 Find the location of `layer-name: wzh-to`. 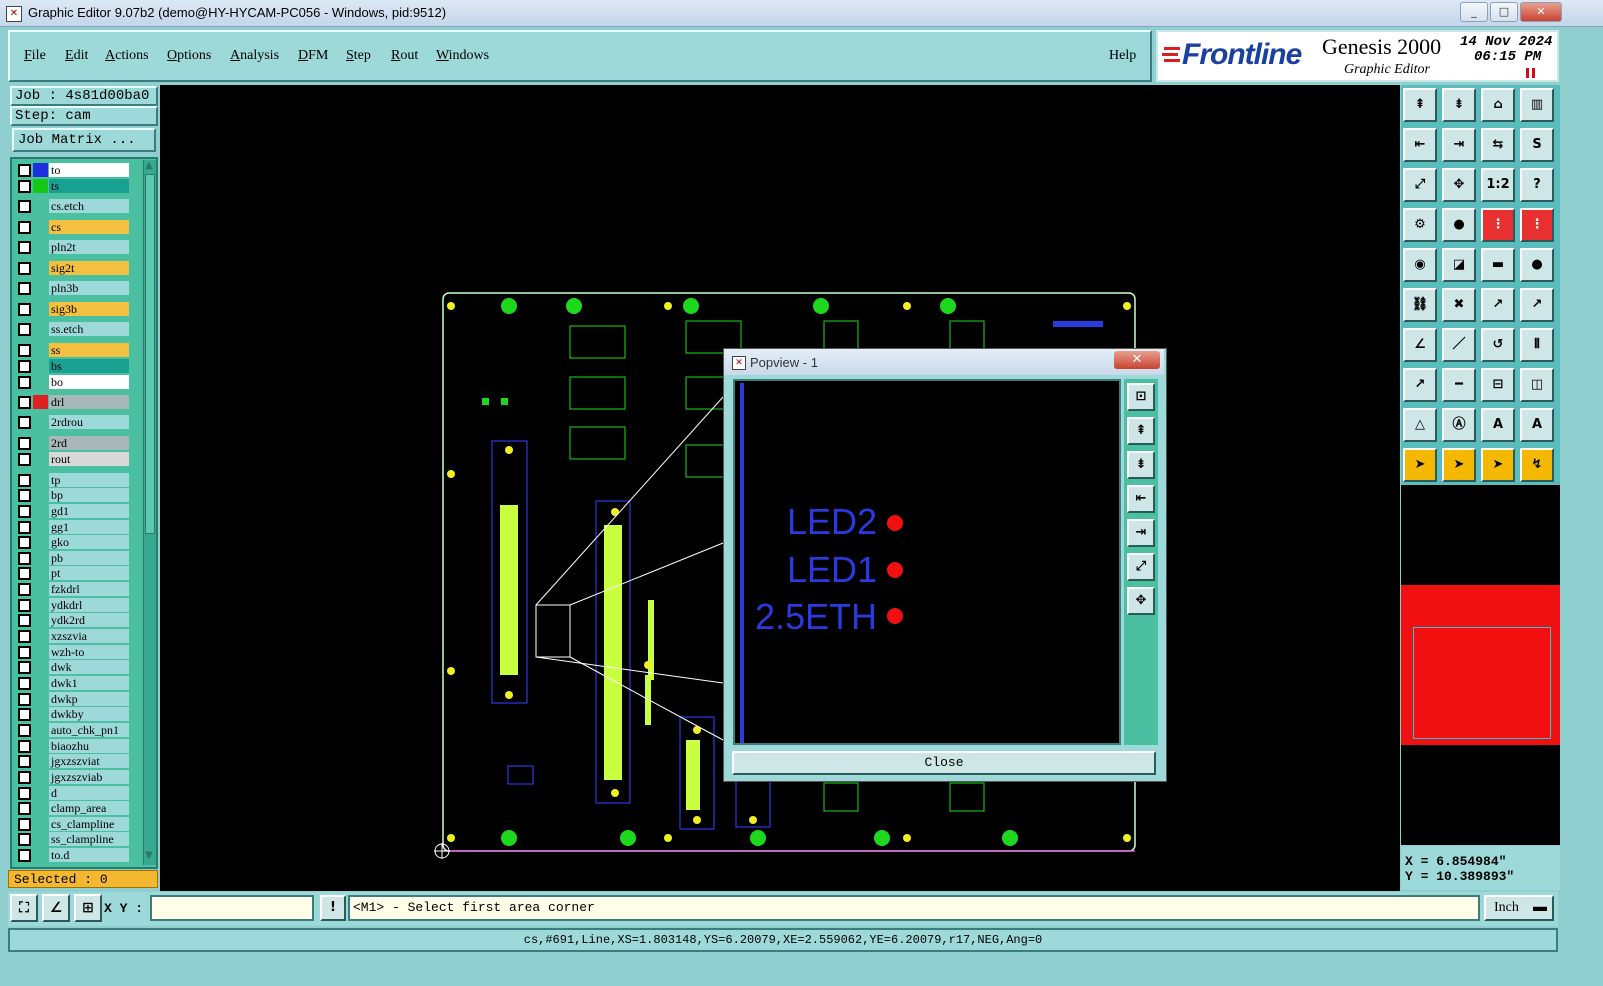

layer-name: wzh-to is located at coordinates (89, 652).